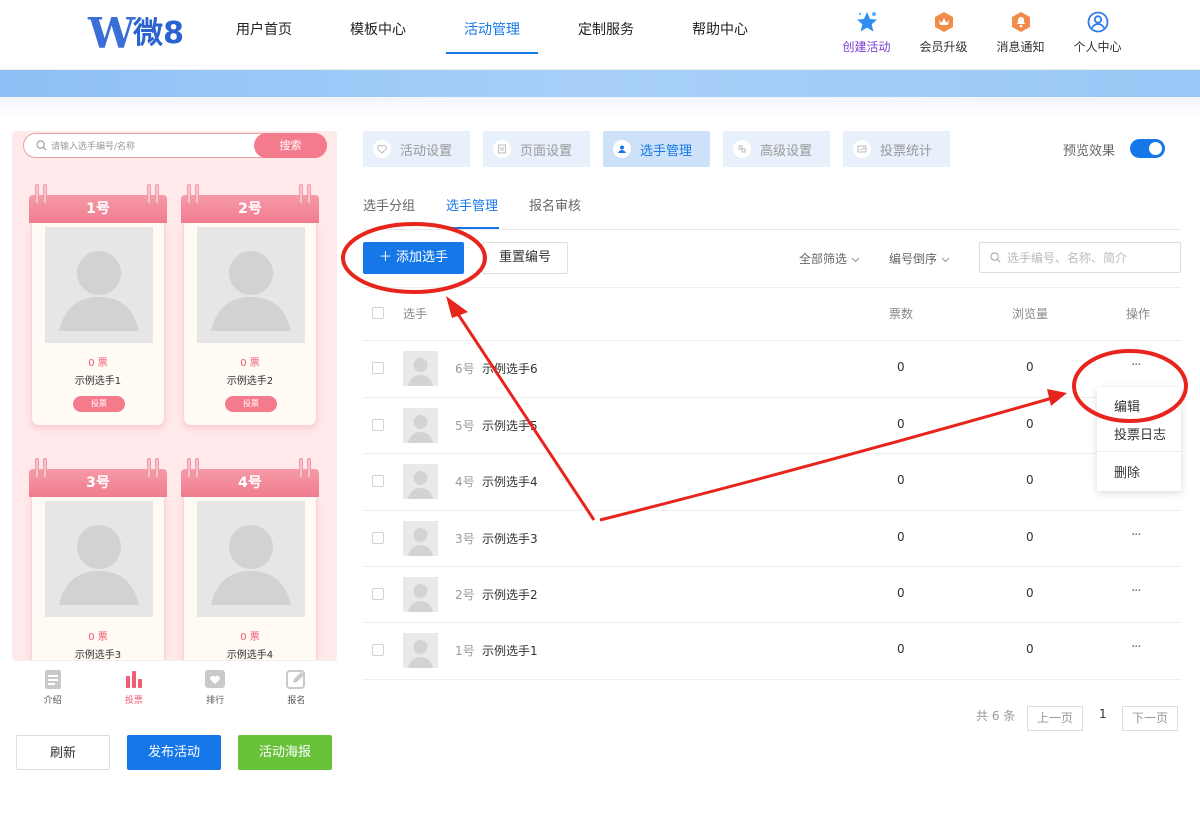 Image resolution: width=1200 pixels, height=817 pixels. What do you see at coordinates (457, 307) in the screenshot?
I see `arrow-head-icon` at bounding box center [457, 307].